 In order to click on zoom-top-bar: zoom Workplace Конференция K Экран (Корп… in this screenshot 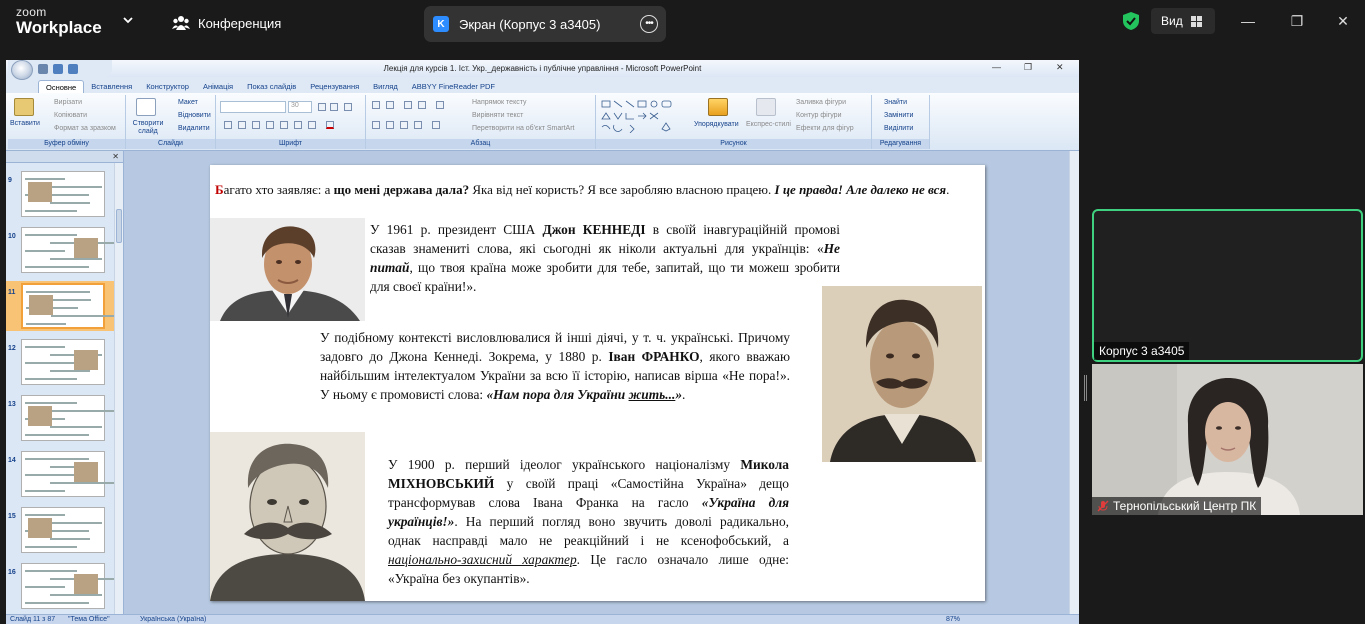, I will do `click(682, 23)`.